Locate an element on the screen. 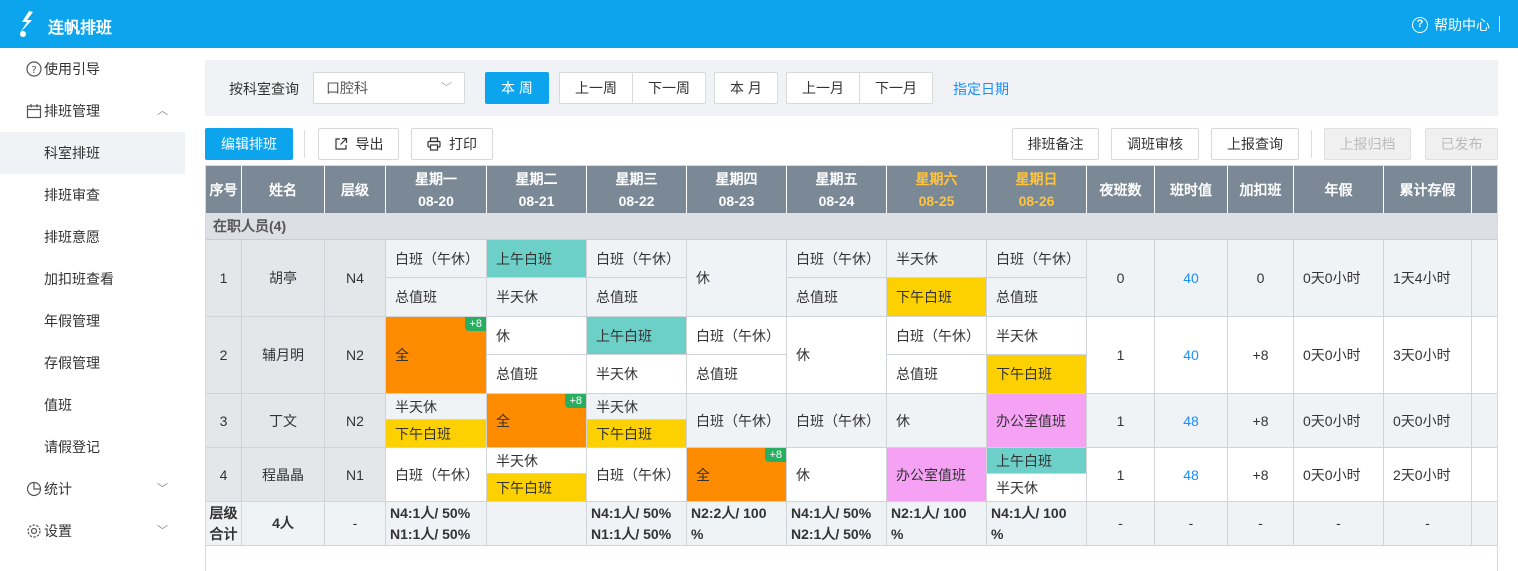 This screenshot has width=1518, height=571. export-label: 导出 is located at coordinates (369, 144).